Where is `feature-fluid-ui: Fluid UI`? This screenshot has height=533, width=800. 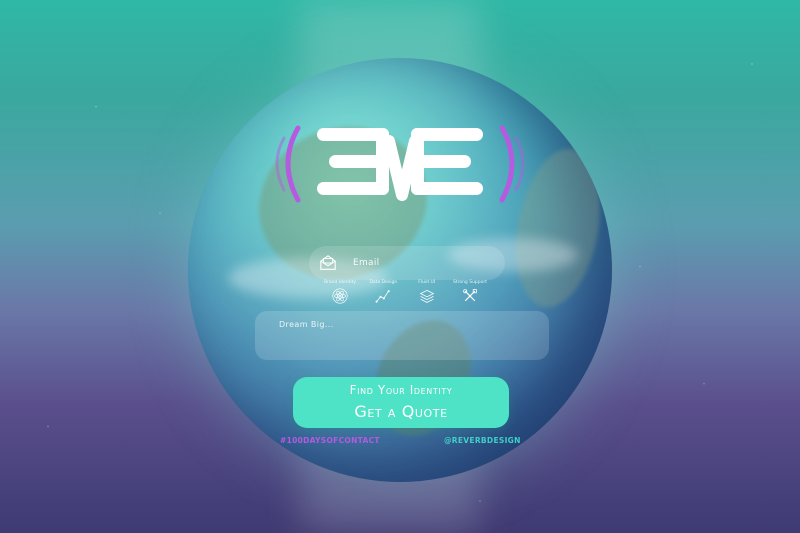 feature-fluid-ui: Fluid UI is located at coordinates (427, 293).